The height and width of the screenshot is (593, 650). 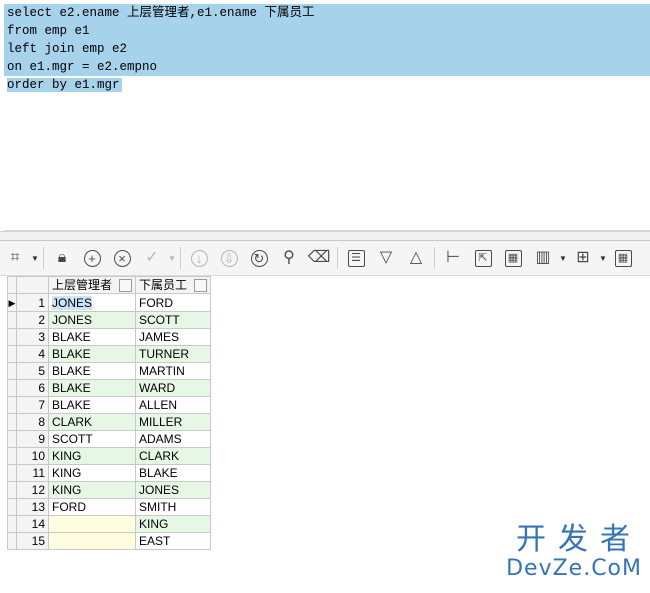 What do you see at coordinates (92, 439) in the screenshot?
I see `cell-manager: SCOTT` at bounding box center [92, 439].